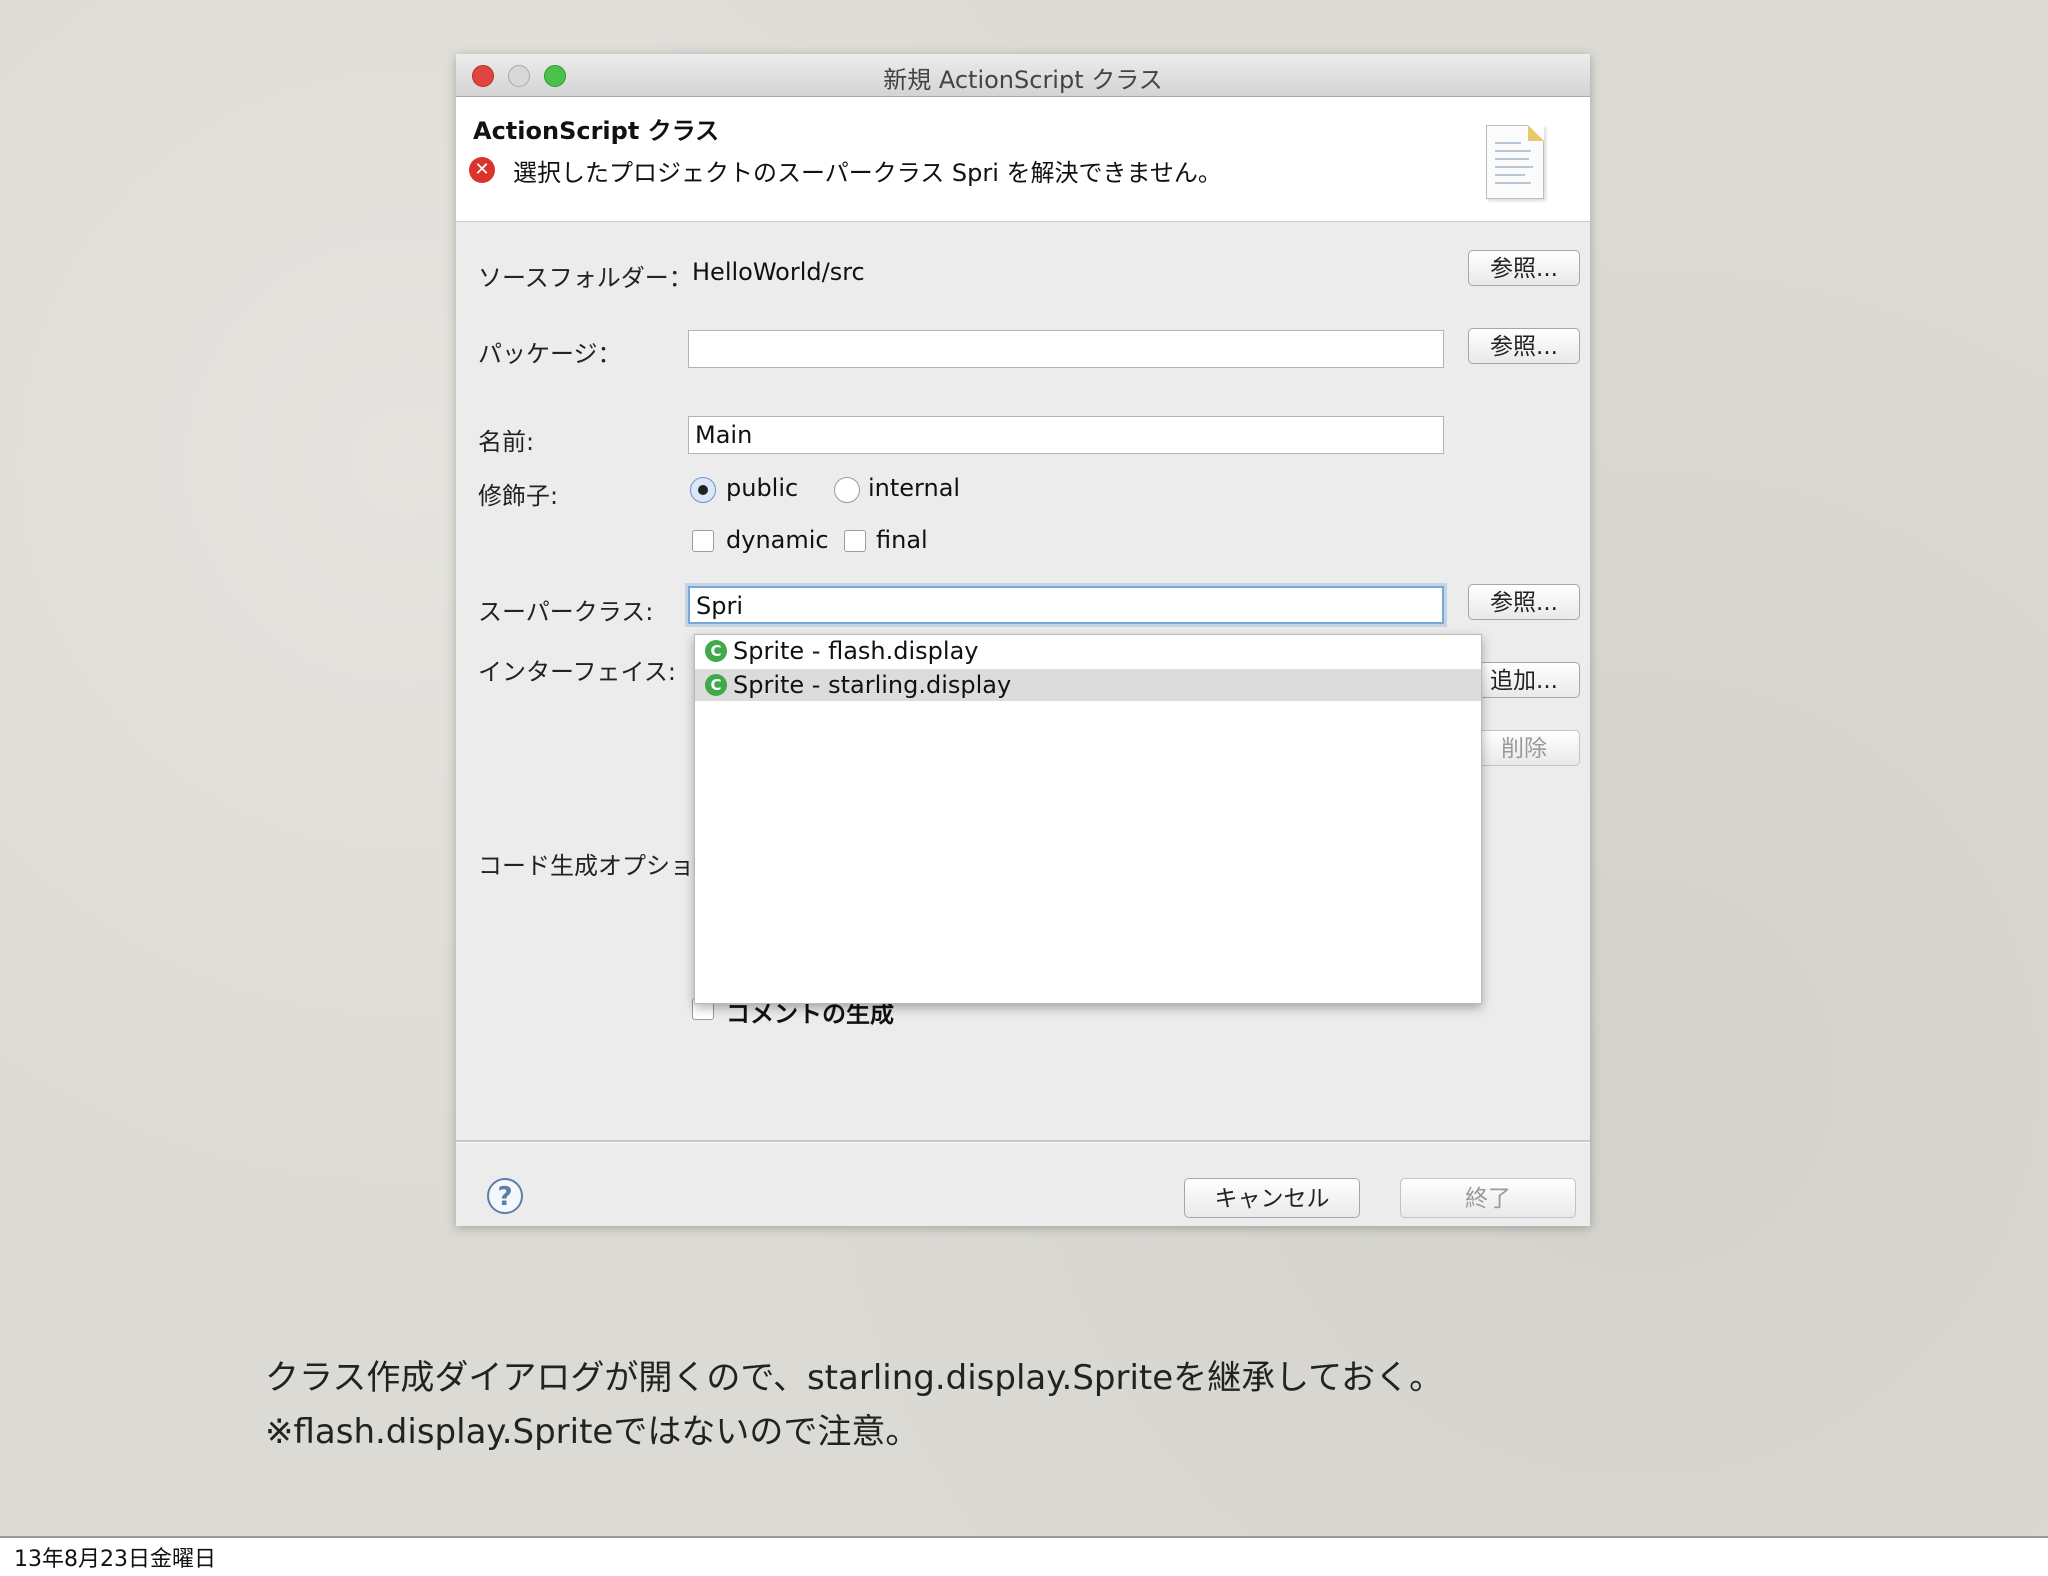 The width and height of the screenshot is (2048, 1576). I want to click on remove-interface-button: 削除, so click(1524, 748).